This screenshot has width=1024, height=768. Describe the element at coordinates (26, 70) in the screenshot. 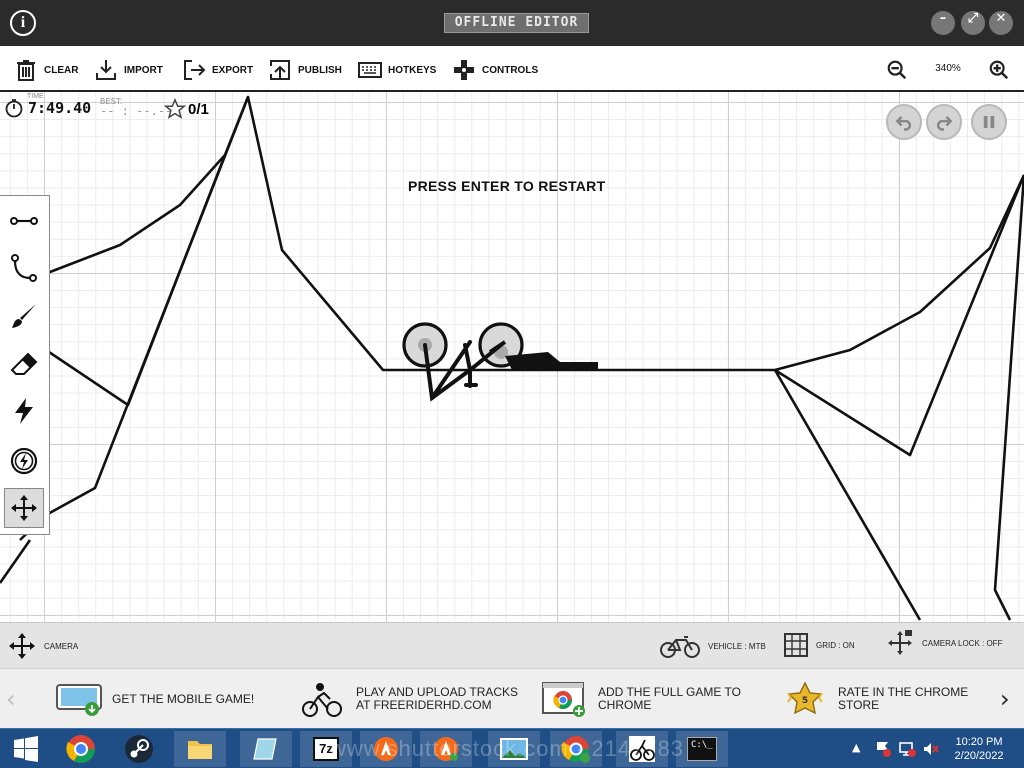

I see `trash-icon` at that location.